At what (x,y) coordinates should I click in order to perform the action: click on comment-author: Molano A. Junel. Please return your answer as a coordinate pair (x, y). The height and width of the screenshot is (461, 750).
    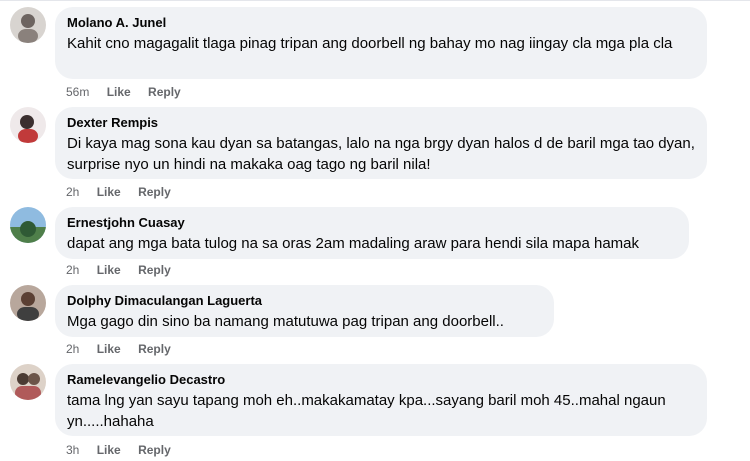
    Looking at the image, I should click on (381, 22).